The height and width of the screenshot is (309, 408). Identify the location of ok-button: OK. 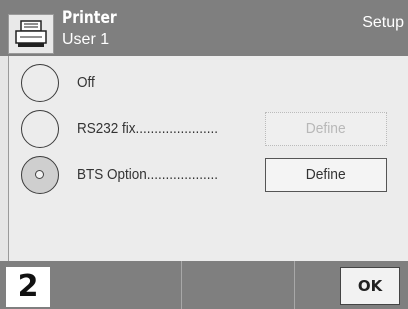
(370, 286).